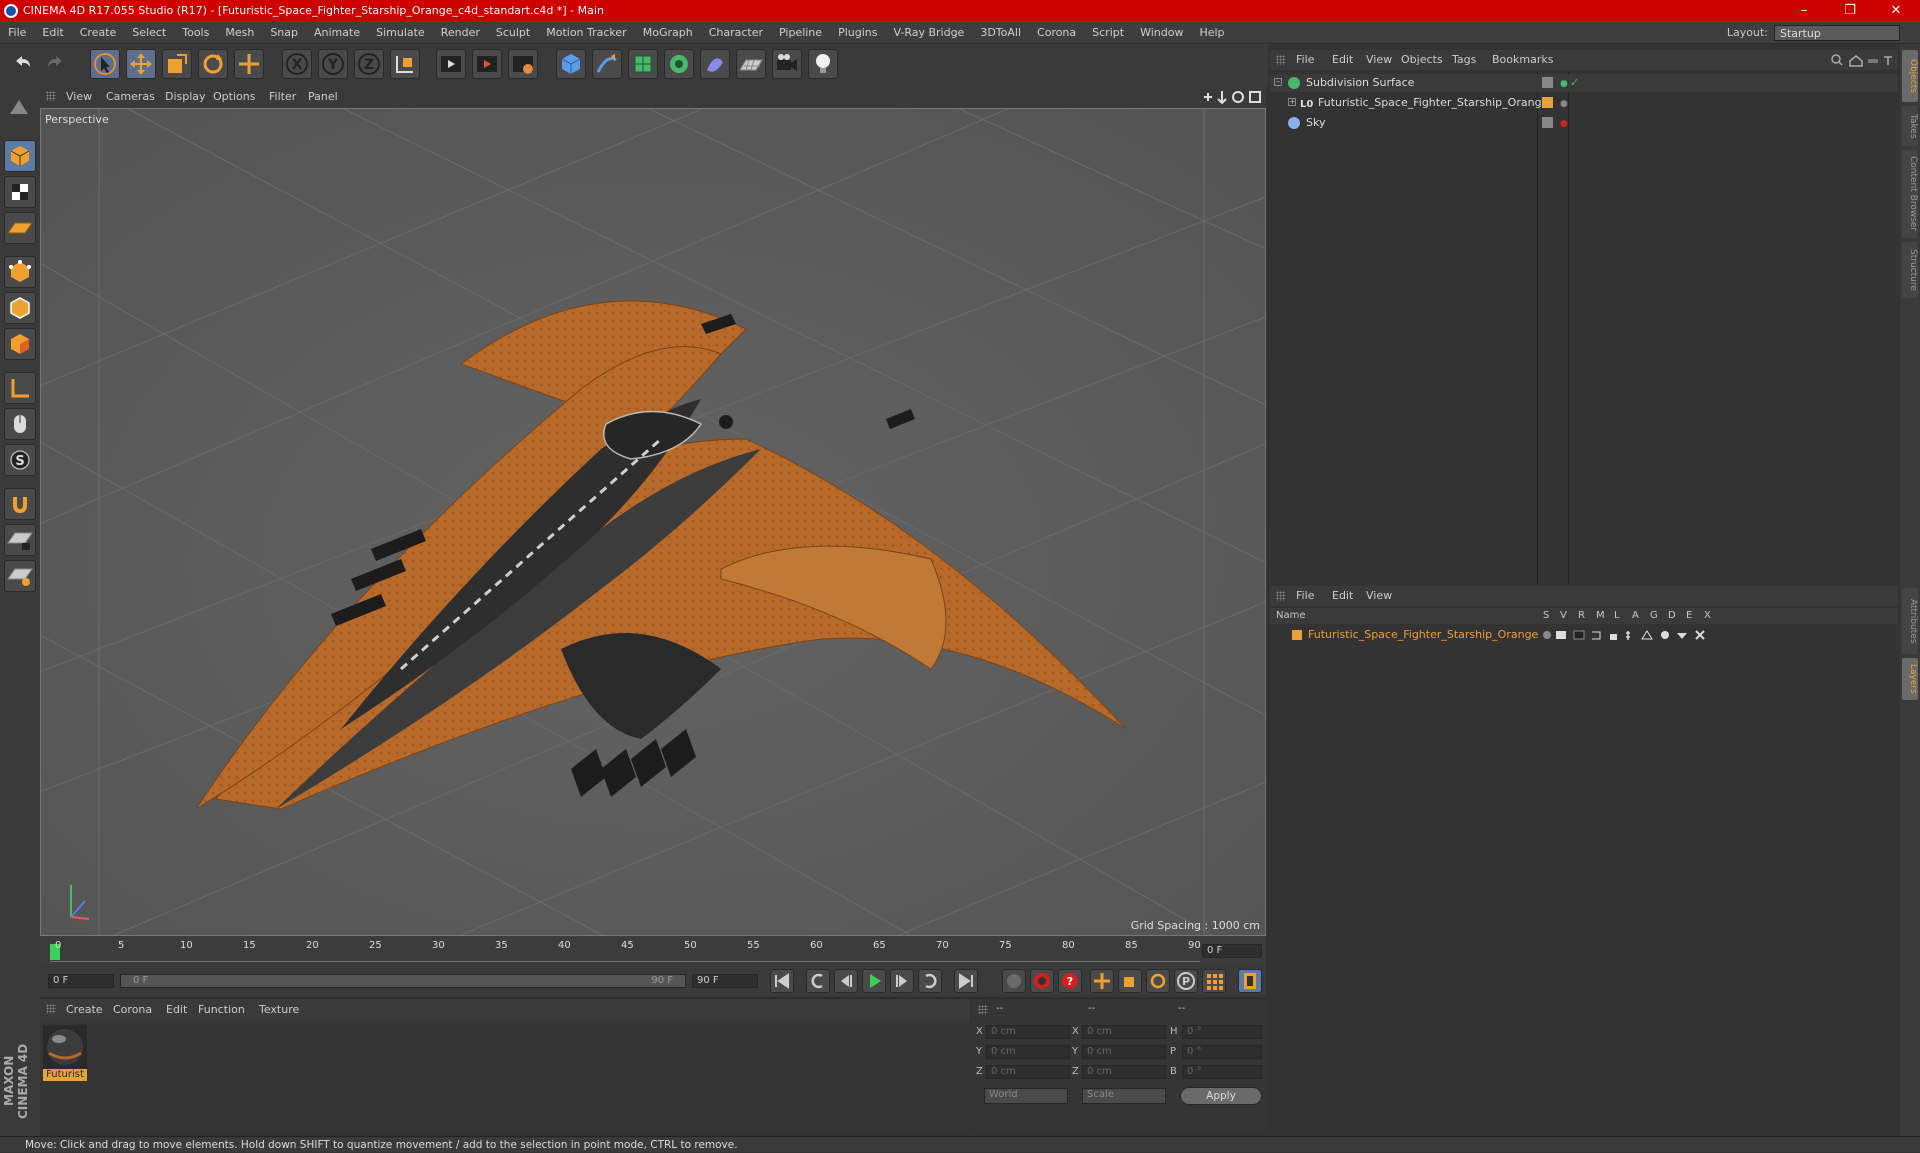 This screenshot has width=1920, height=1153. I want to click on menu-simulate: Simulate, so click(400, 33).